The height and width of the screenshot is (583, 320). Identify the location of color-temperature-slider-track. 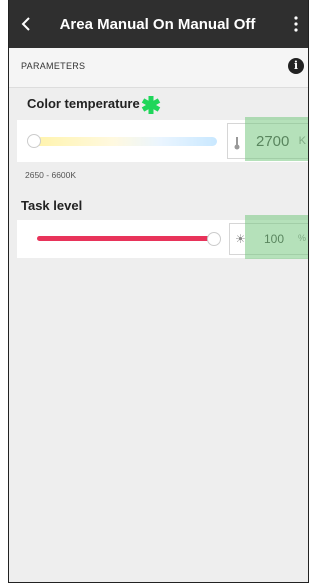
(123, 141).